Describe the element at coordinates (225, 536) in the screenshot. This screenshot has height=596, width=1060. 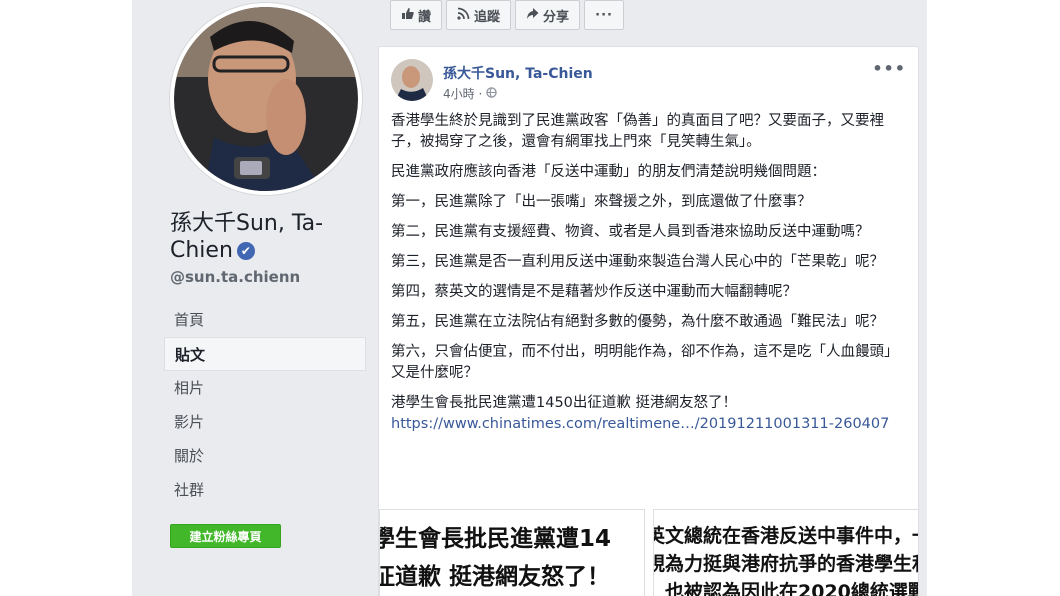
I see `create-page-button: 建立粉絲專頁` at that location.